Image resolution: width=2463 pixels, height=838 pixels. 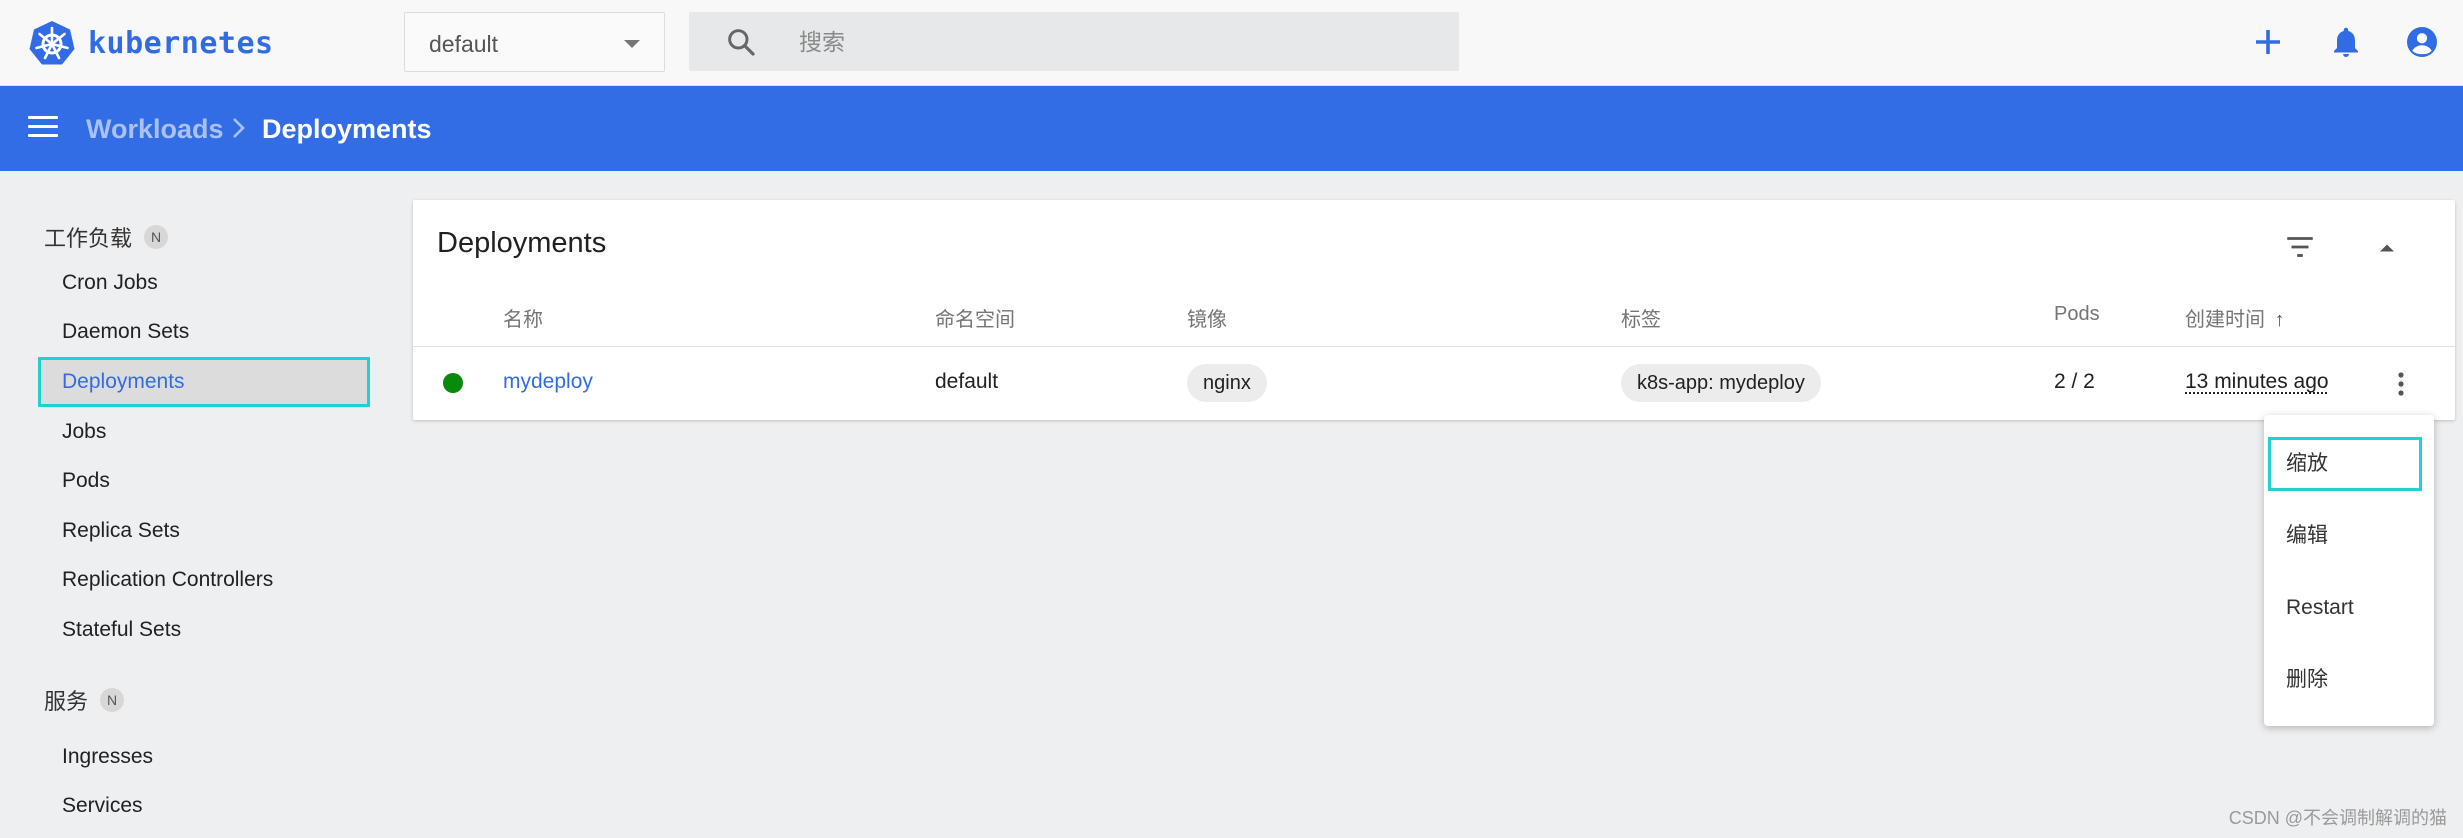 What do you see at coordinates (204, 806) in the screenshot?
I see `sidebar-item-services: Services` at bounding box center [204, 806].